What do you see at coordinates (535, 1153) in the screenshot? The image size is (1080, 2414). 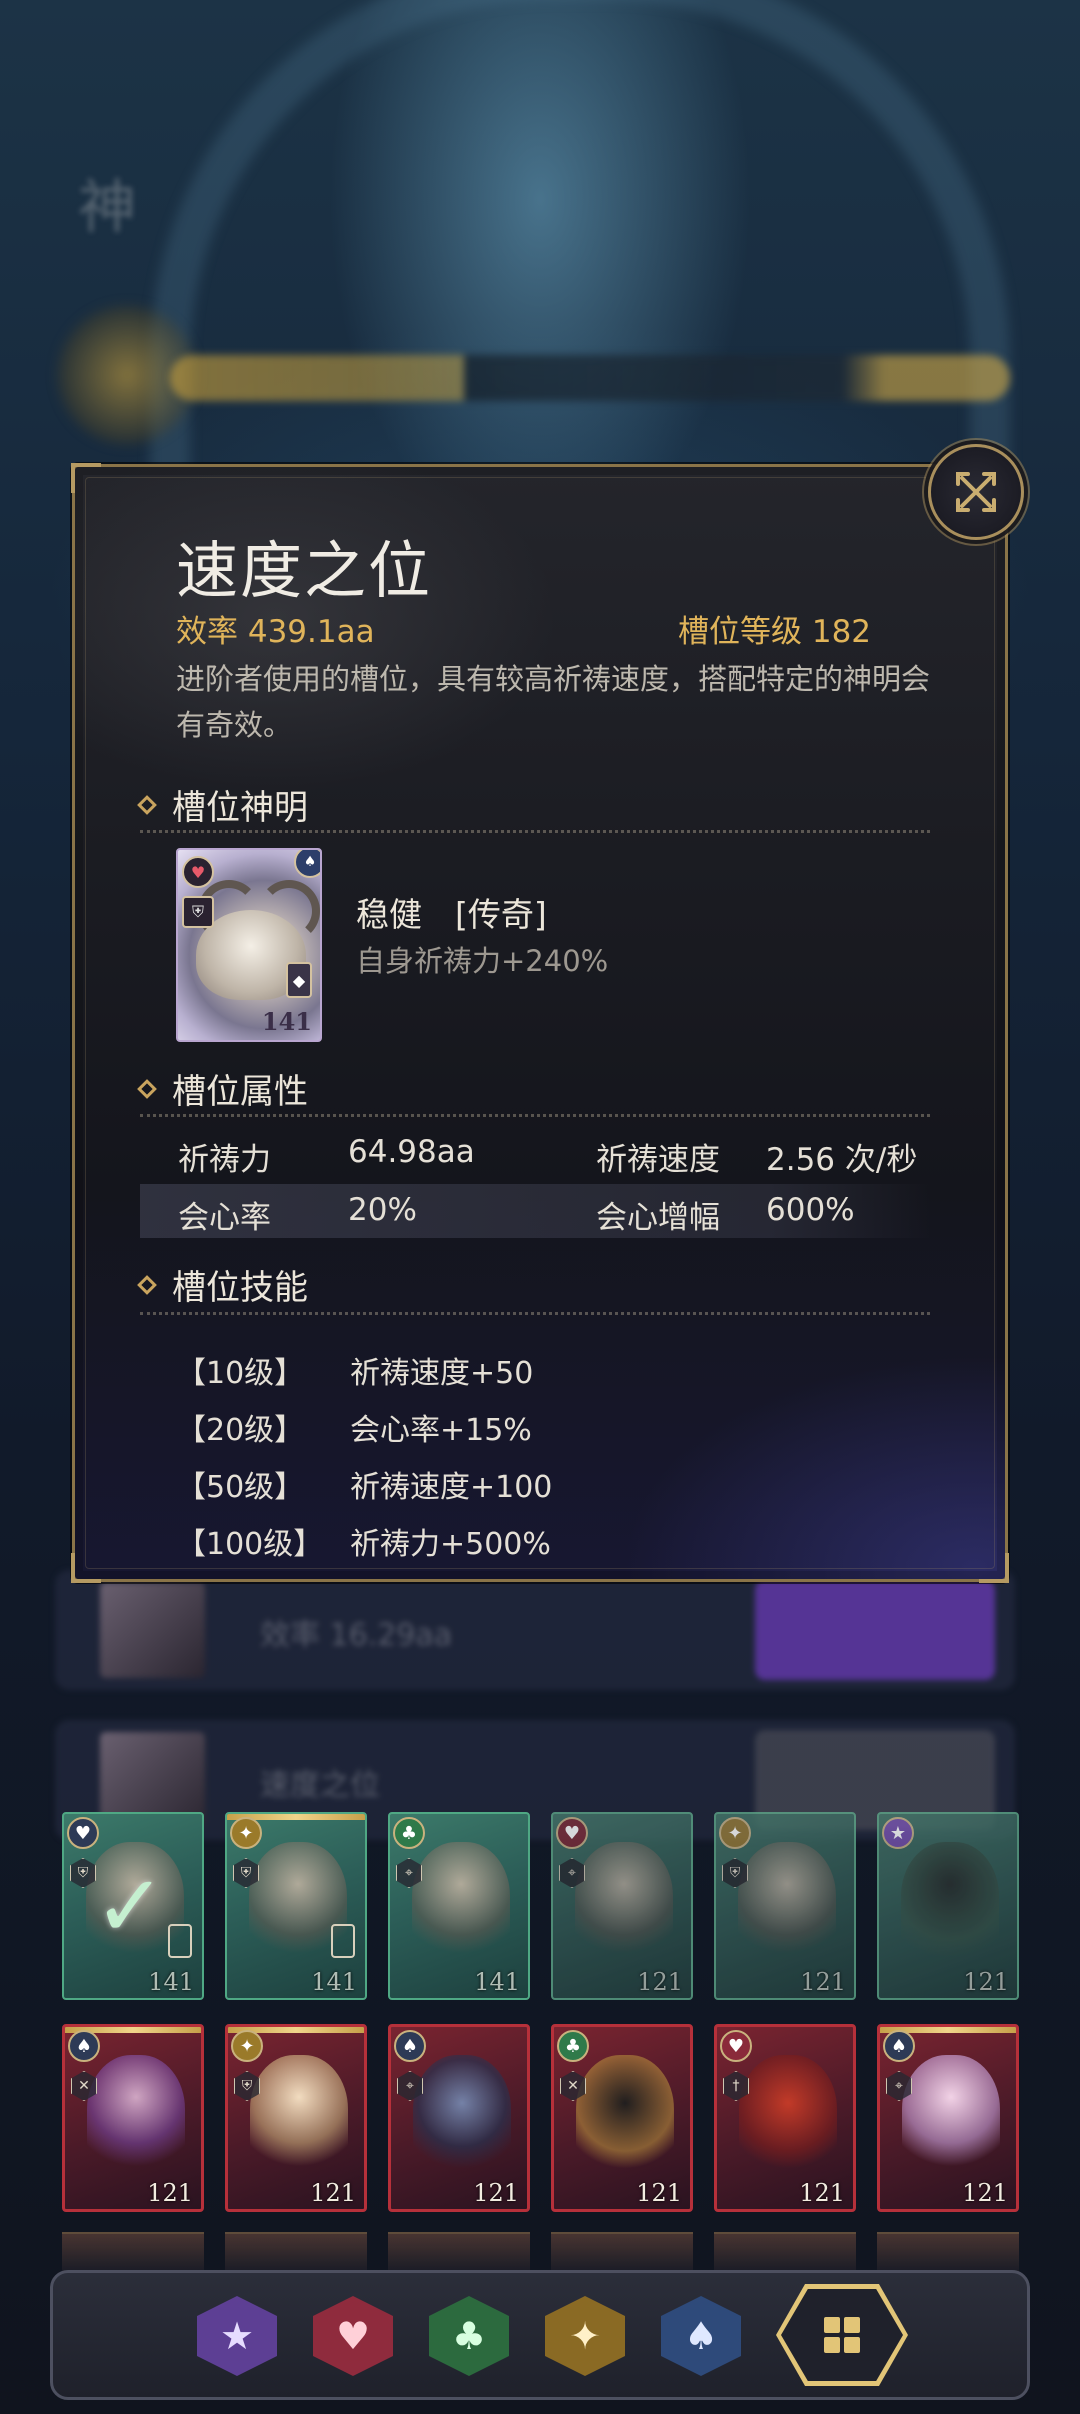 I see `attribute-row: 祈祷力 64.98aa 祈祷速度 2.56 次/秒` at bounding box center [535, 1153].